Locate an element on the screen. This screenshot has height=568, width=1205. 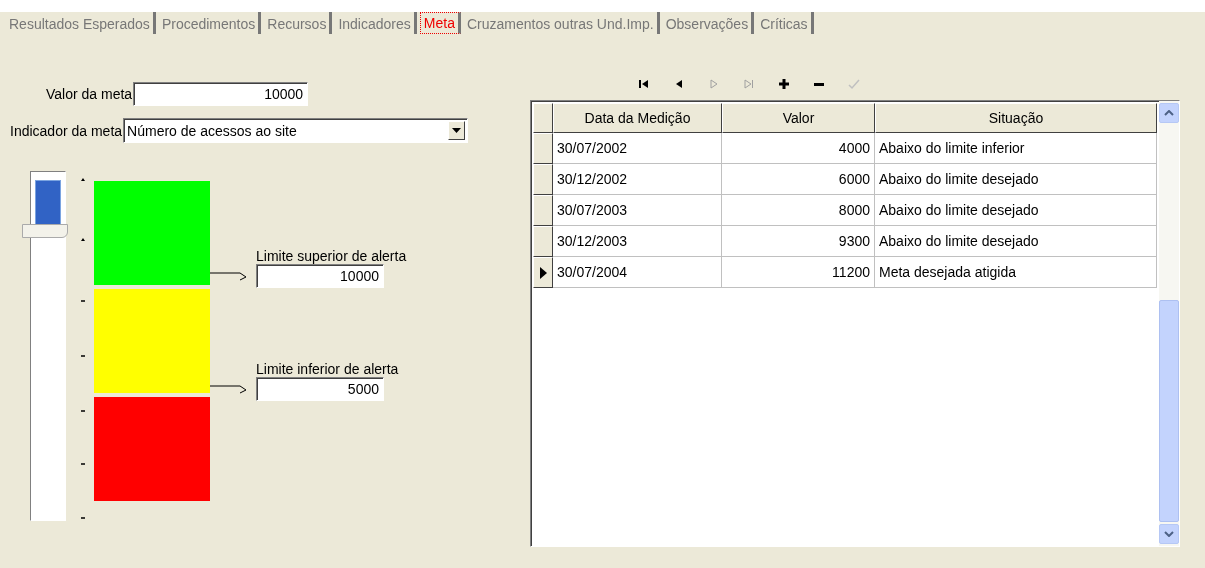
scroll-down-button is located at coordinates (1169, 534).